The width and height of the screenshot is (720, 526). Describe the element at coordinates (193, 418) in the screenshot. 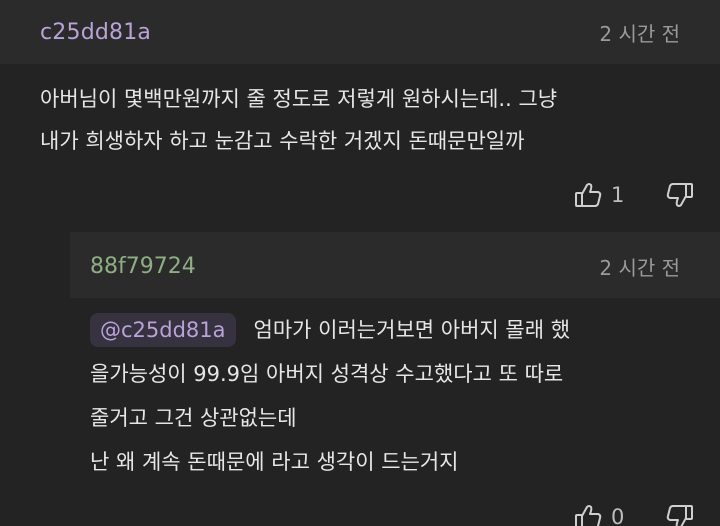

I see `reply-line: 줄거고 그건 상관없는데` at that location.